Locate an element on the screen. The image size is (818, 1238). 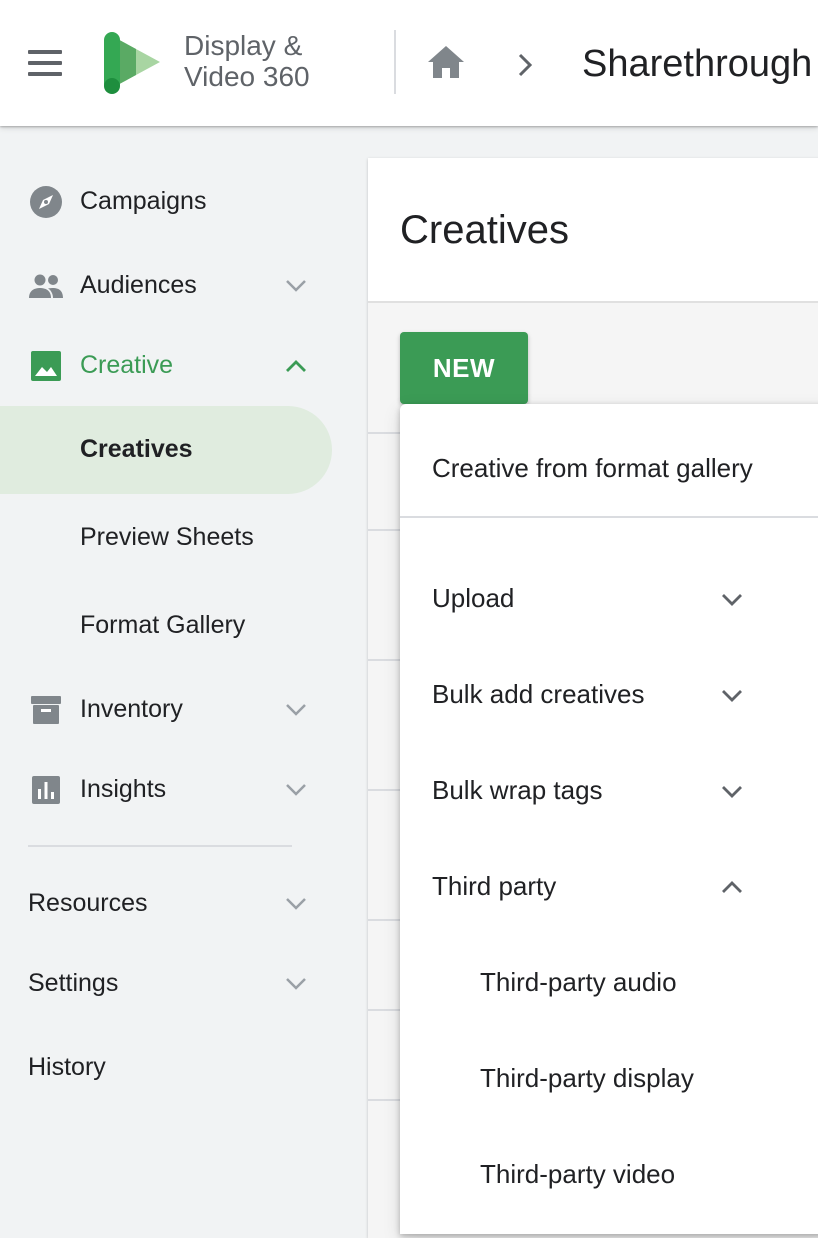
sidebar-item-label: Audiences is located at coordinates (138, 285).